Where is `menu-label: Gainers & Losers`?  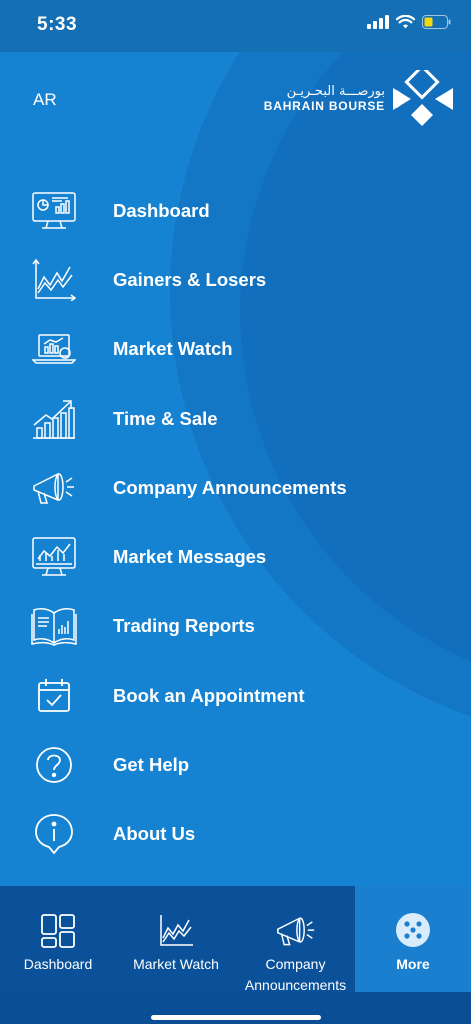
menu-label: Gainers & Losers is located at coordinates (190, 279).